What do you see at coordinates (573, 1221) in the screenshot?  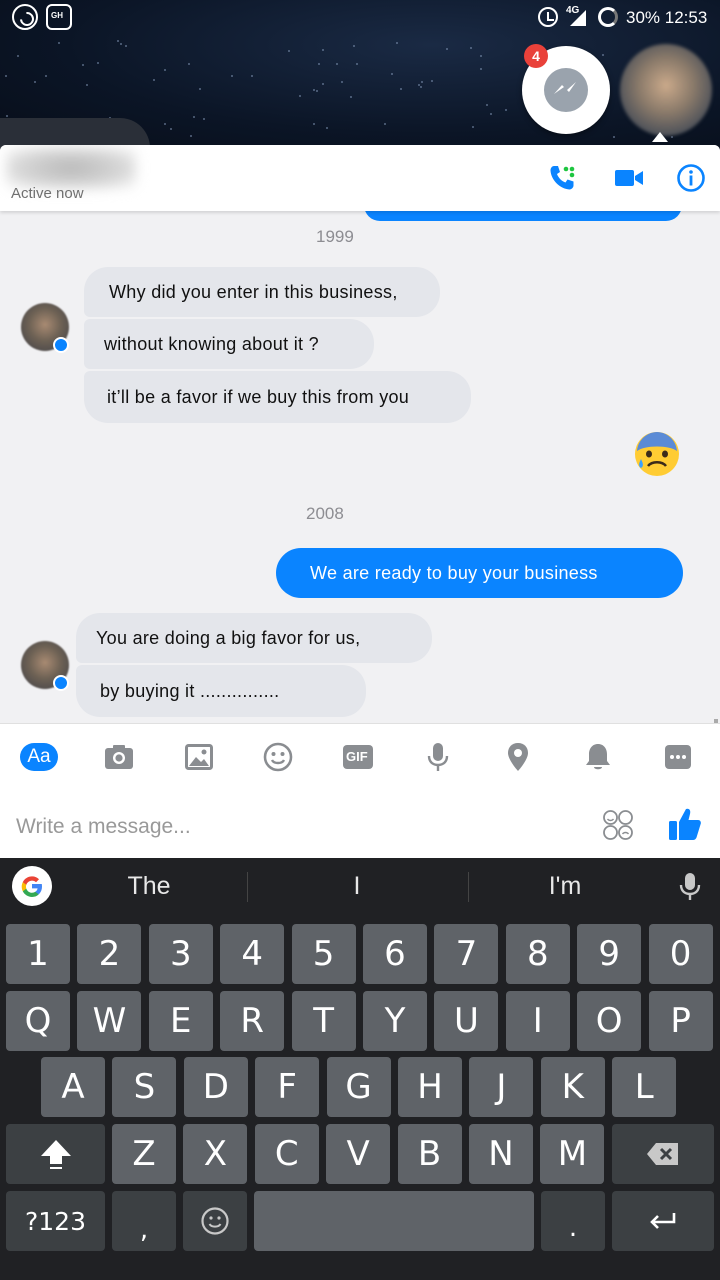 I see `period-key: .` at bounding box center [573, 1221].